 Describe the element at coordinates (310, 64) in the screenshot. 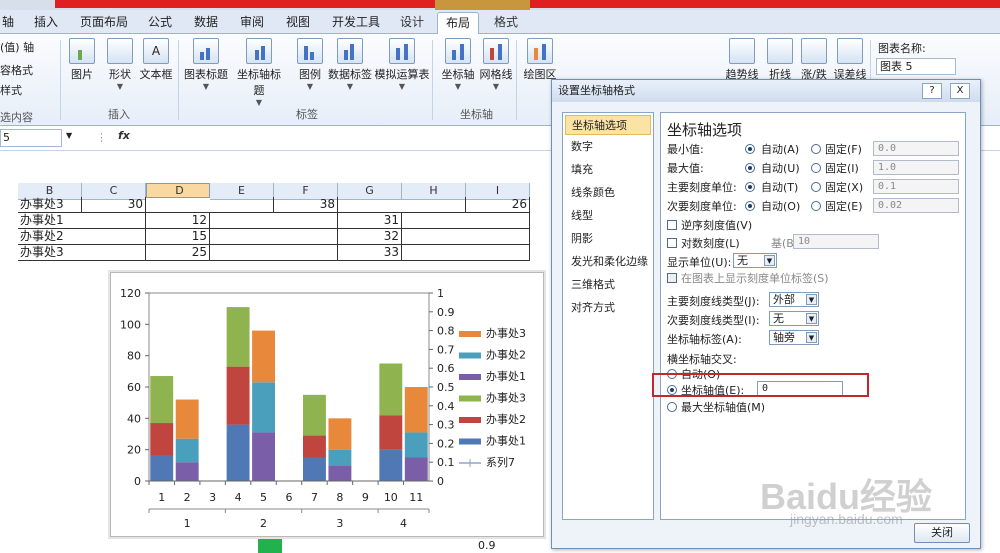

I see `legend-button: 图例 ▼` at that location.